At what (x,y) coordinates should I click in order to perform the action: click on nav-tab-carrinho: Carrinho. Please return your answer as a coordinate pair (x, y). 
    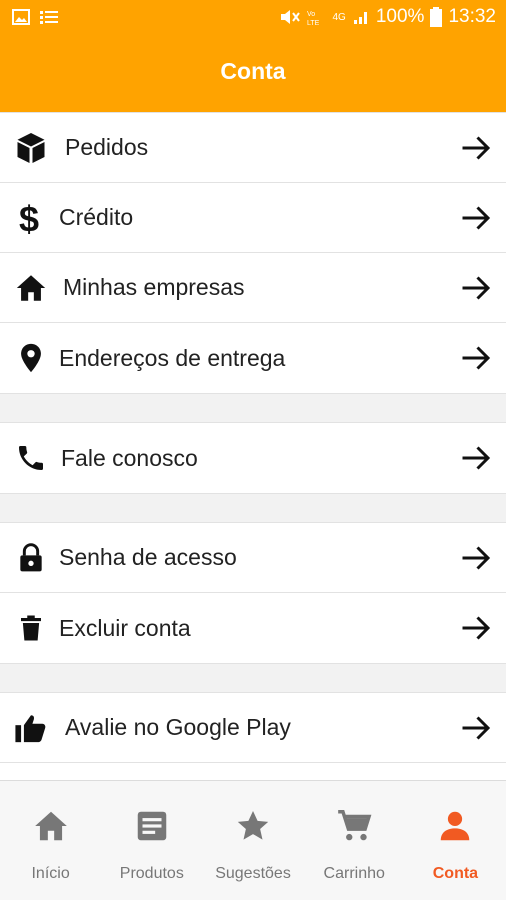
    Looking at the image, I should click on (354, 840).